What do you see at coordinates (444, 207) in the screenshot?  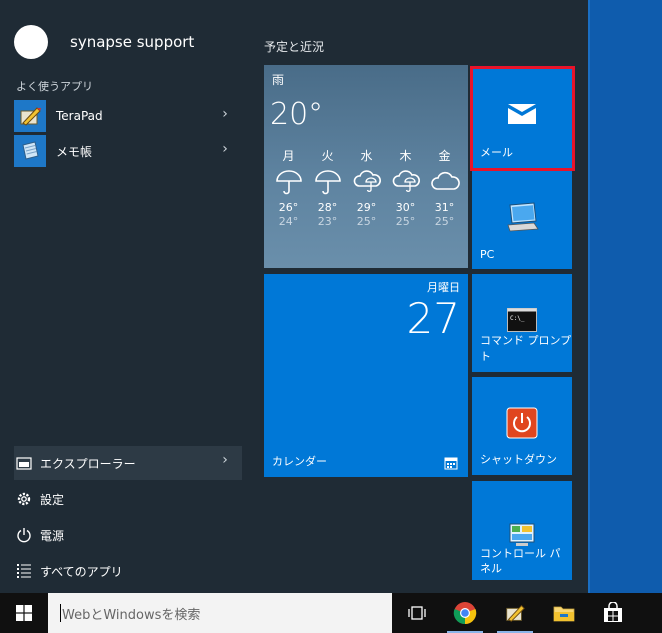 I see `forecast-high: 31°` at bounding box center [444, 207].